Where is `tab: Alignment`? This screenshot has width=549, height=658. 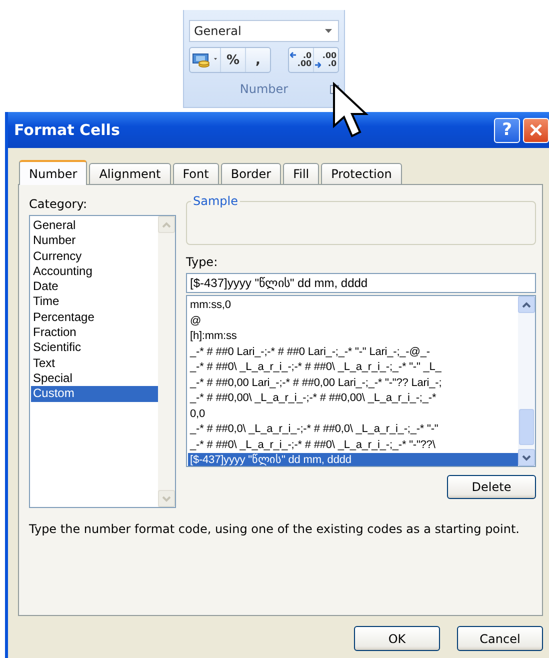
tab: Alignment is located at coordinates (130, 174).